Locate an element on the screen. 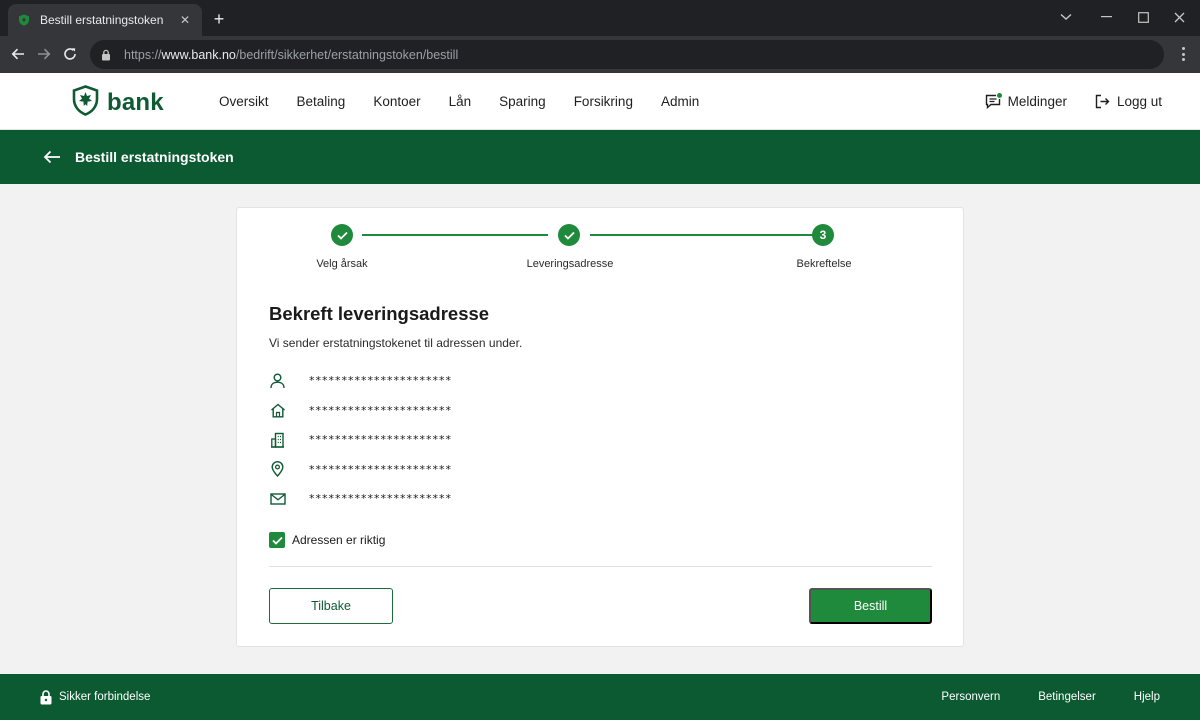  nav-item-betaling: Betaling is located at coordinates (321, 101).